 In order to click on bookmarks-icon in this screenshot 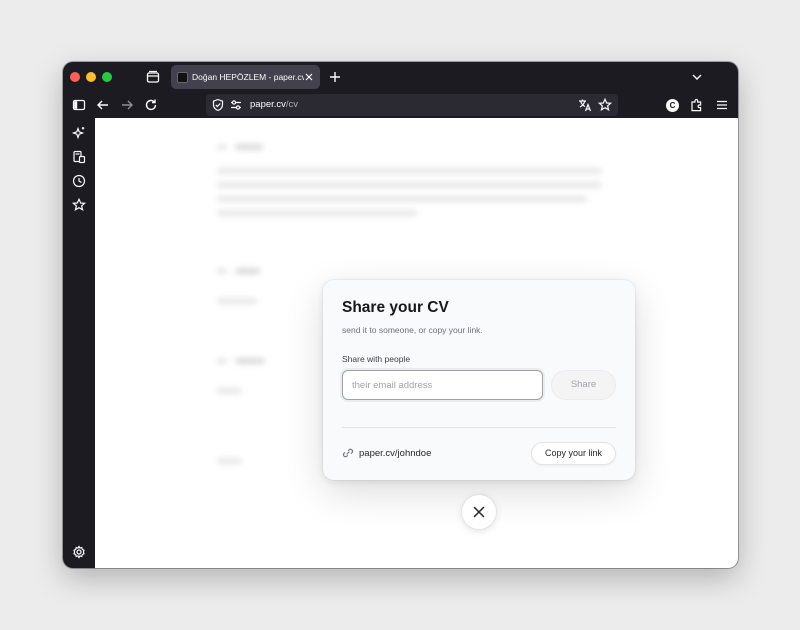, I will do `click(79, 205)`.